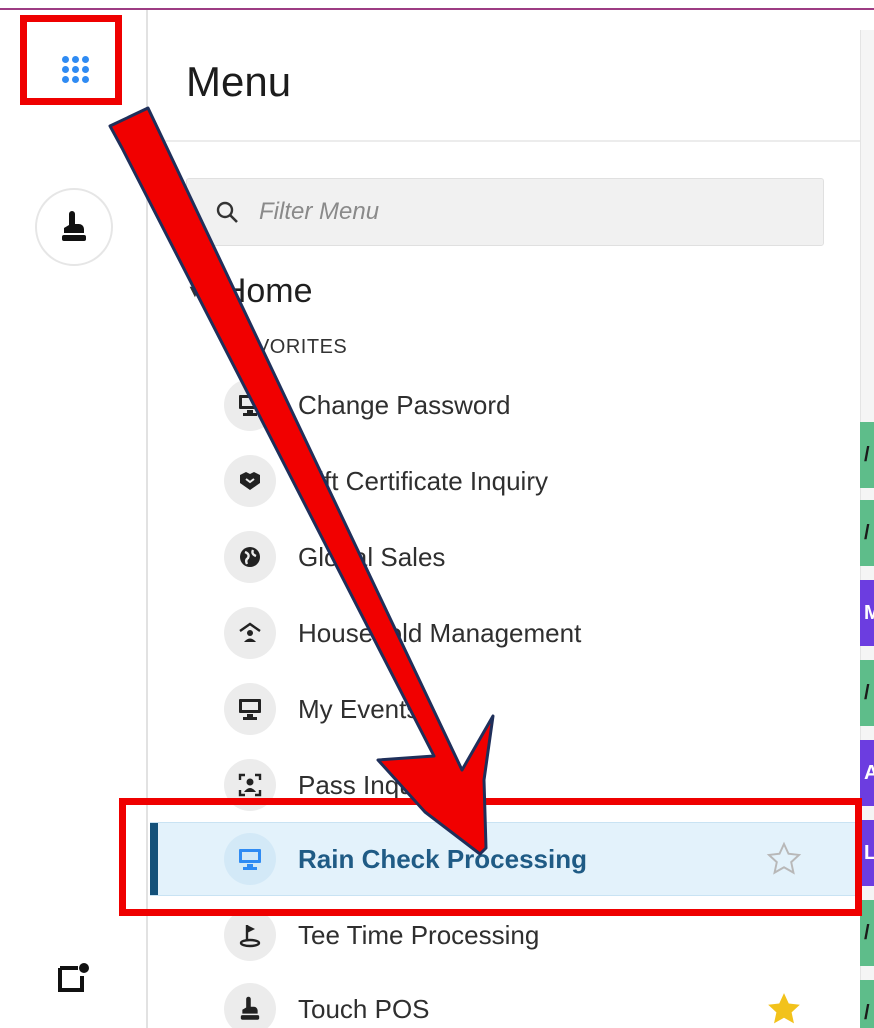  What do you see at coordinates (359, 708) in the screenshot?
I see `menu-item-label: My Events` at bounding box center [359, 708].